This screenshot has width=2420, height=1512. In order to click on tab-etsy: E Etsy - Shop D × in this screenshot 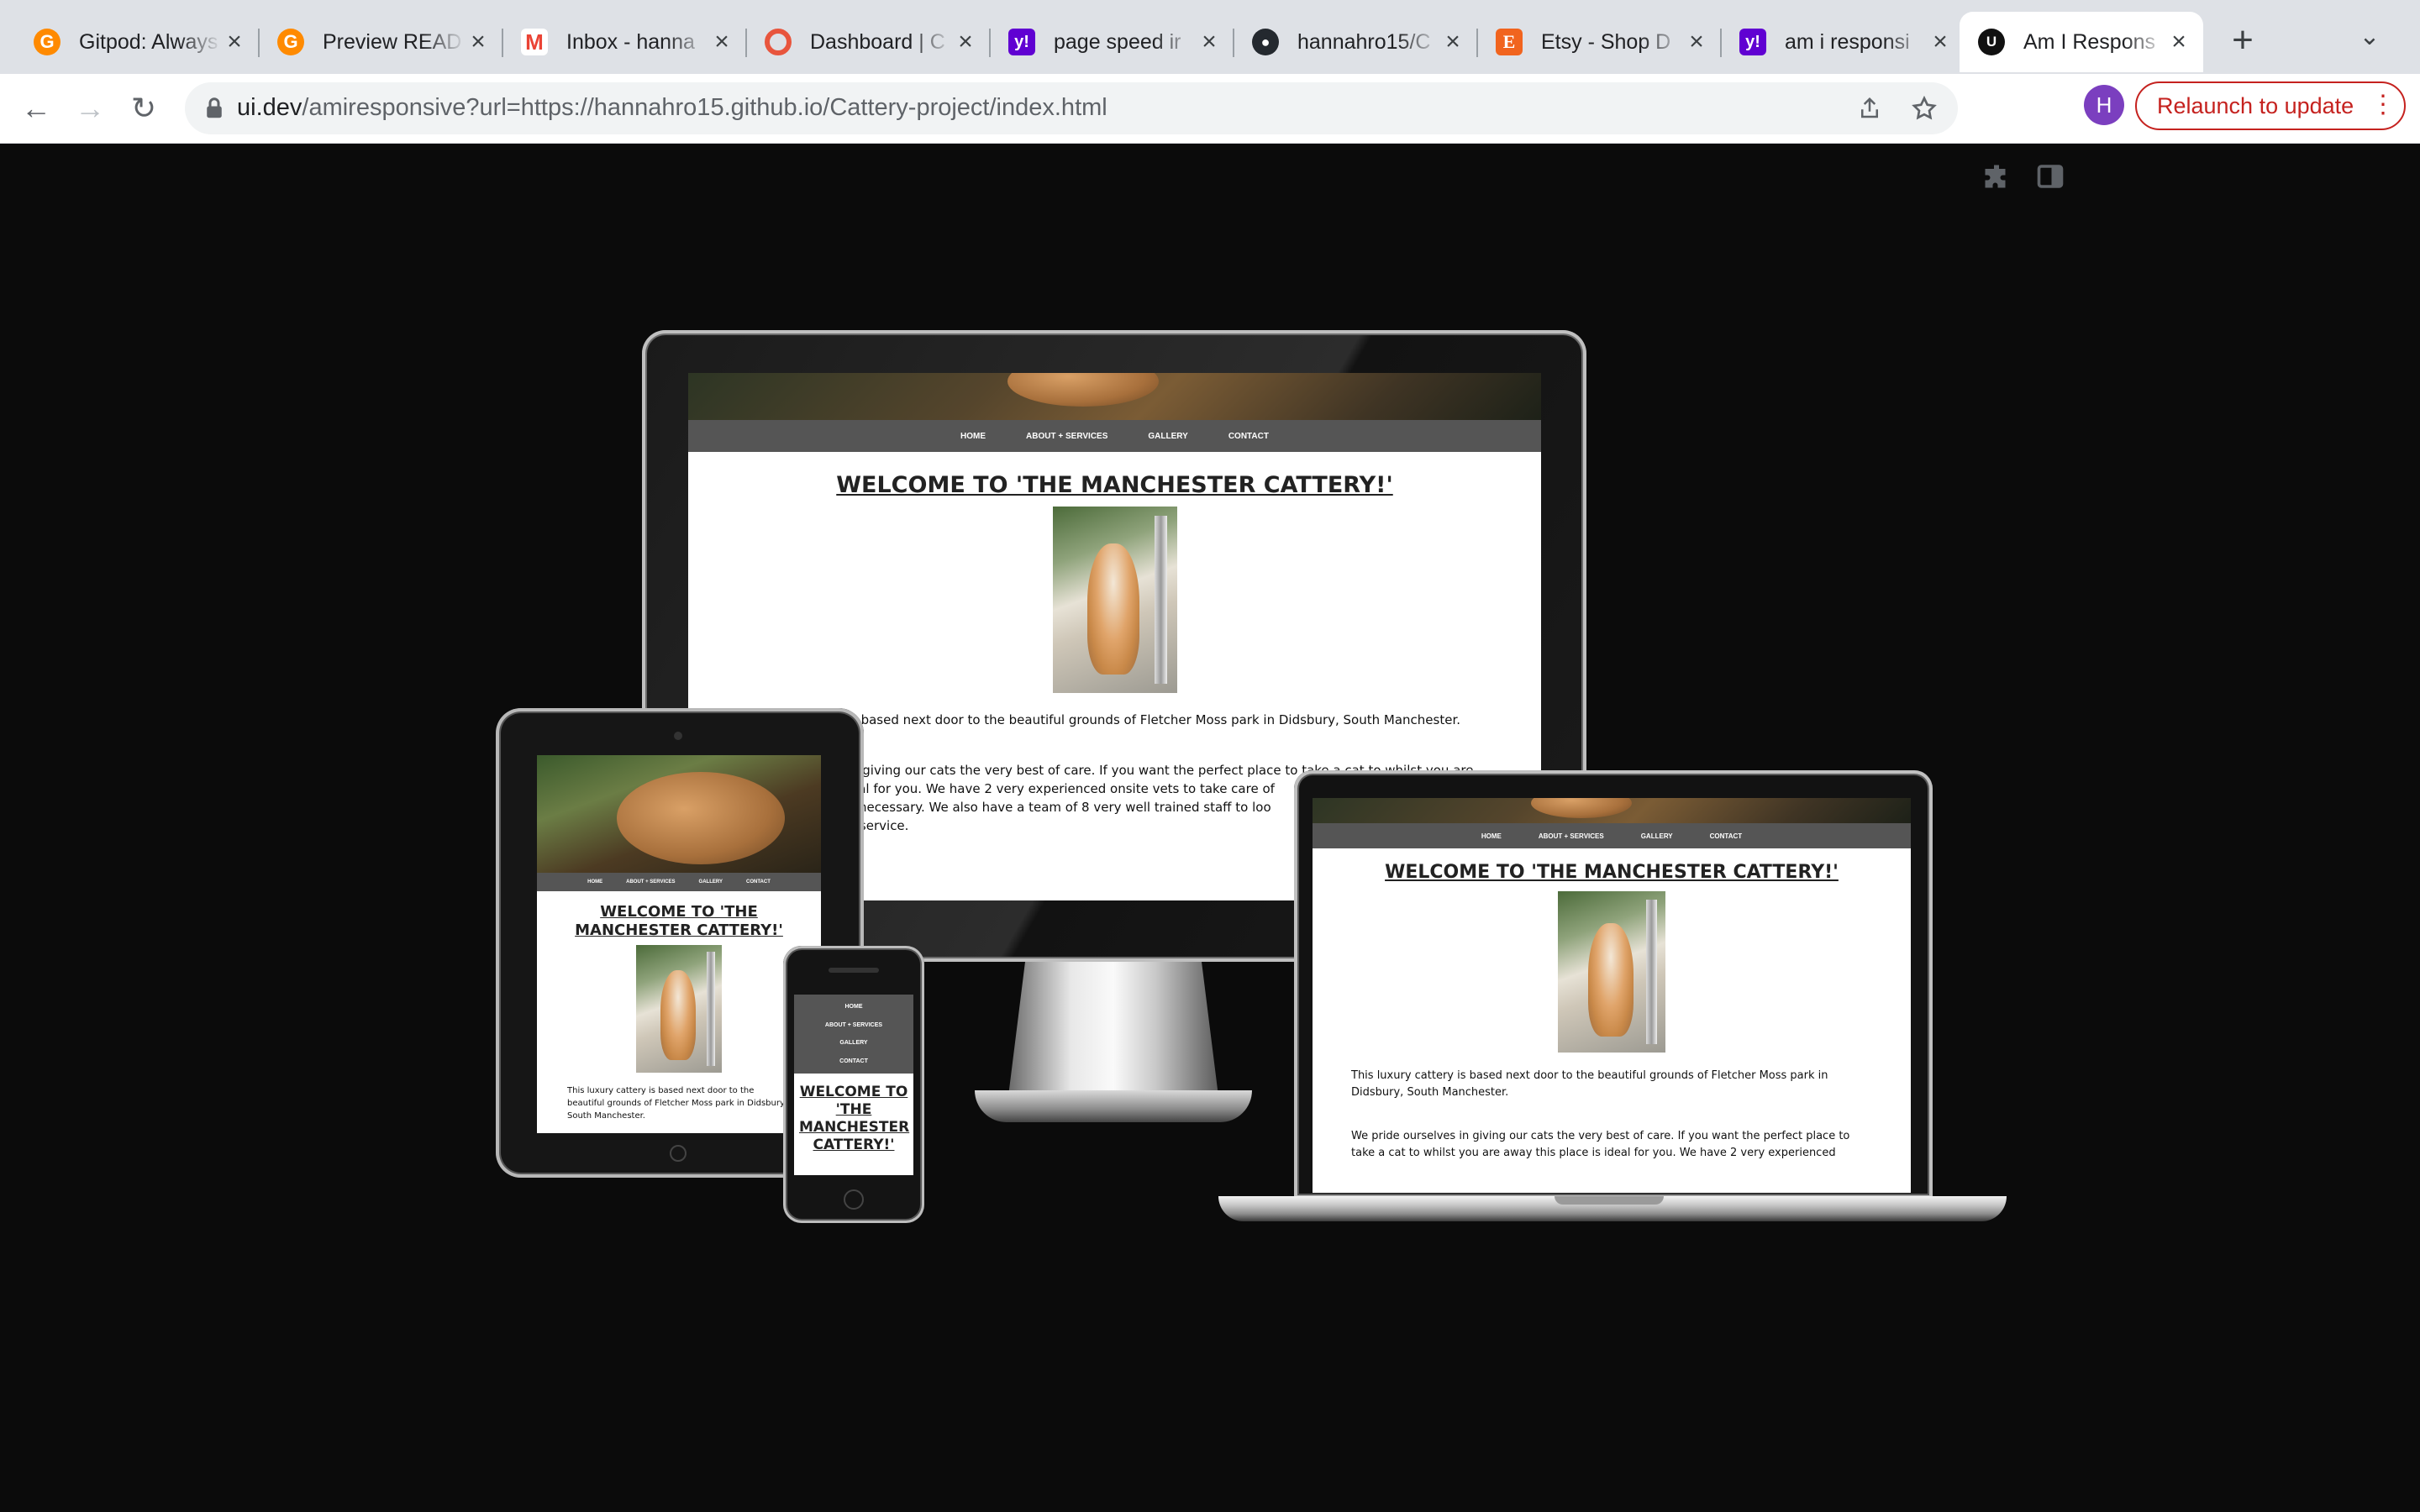, I will do `click(1599, 42)`.